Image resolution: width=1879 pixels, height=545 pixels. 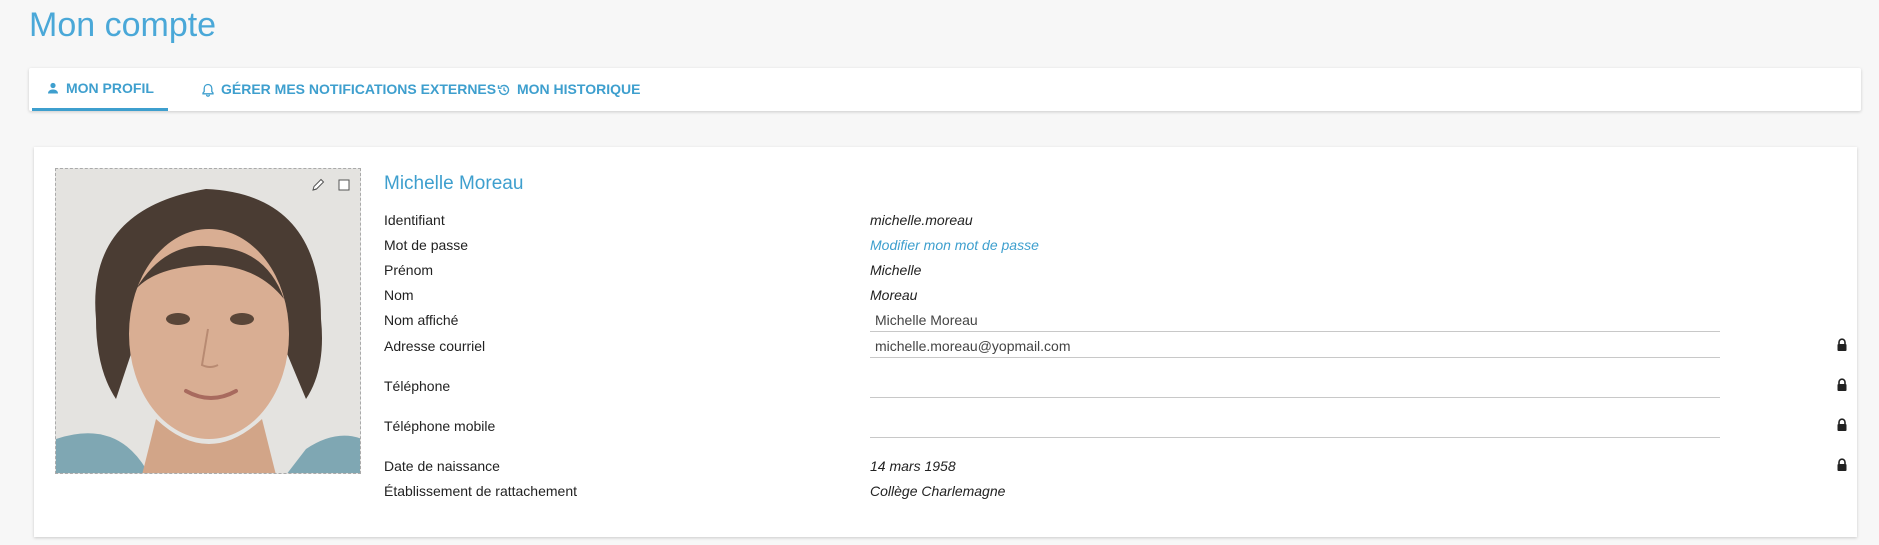 What do you see at coordinates (426, 245) in the screenshot?
I see `field-label: Mot de passe` at bounding box center [426, 245].